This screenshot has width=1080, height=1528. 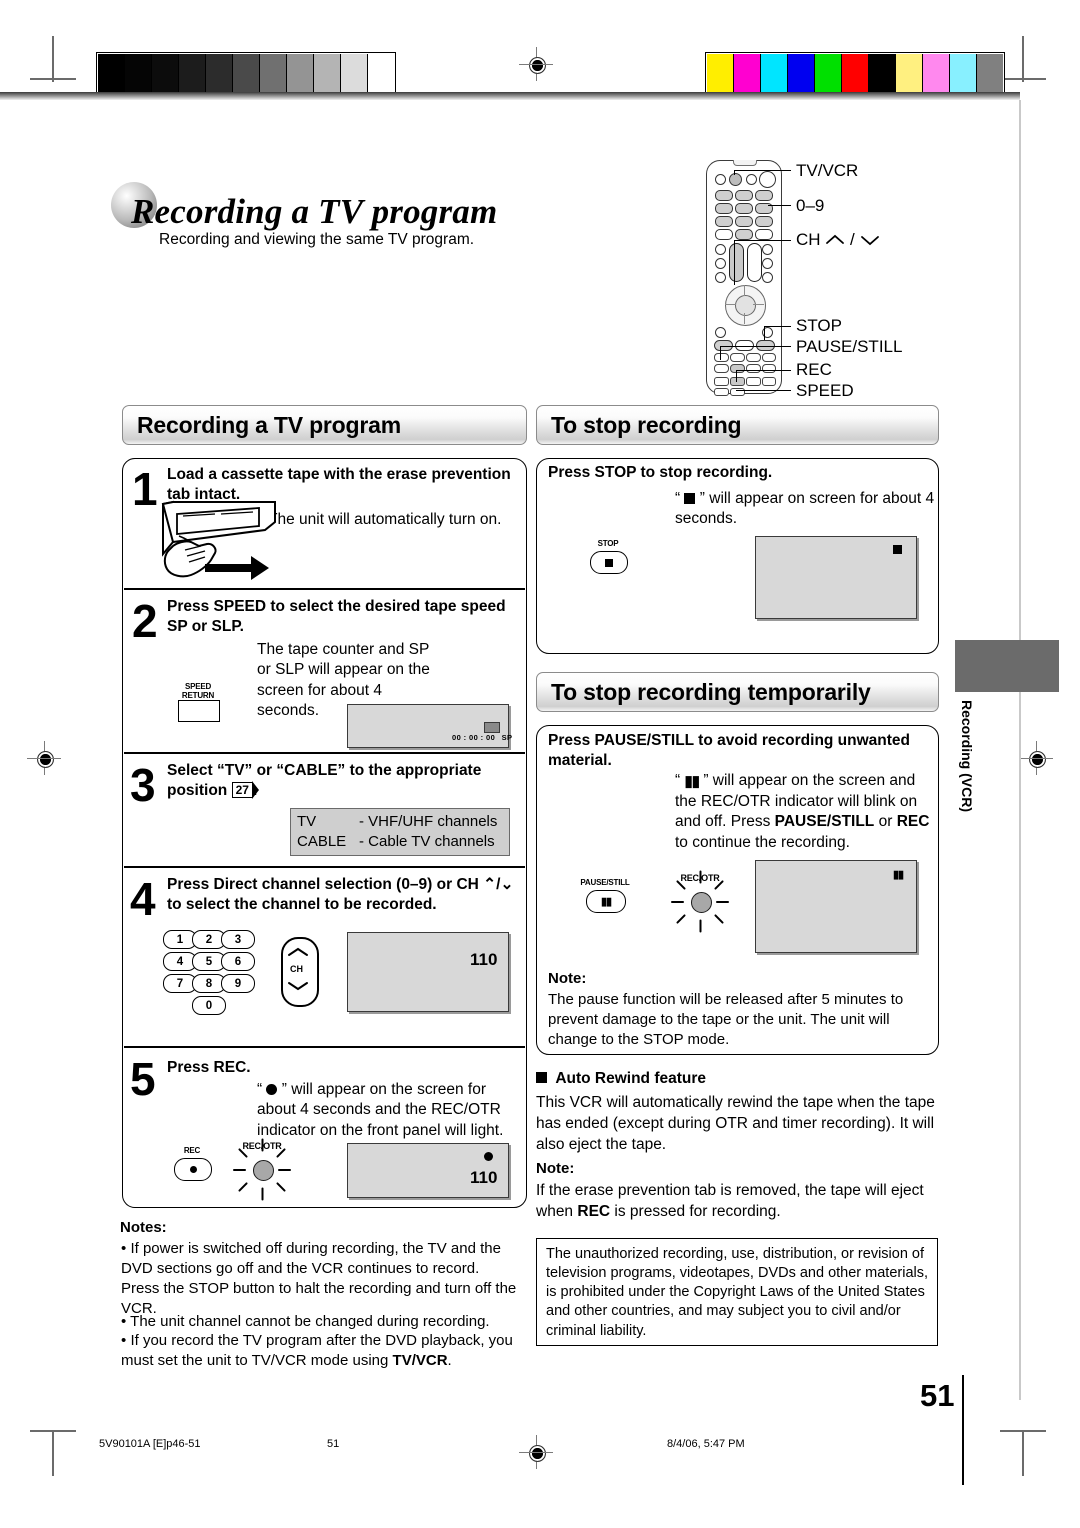 I want to click on pause-body-bold-1: PAUSE/STILL, so click(x=824, y=822).